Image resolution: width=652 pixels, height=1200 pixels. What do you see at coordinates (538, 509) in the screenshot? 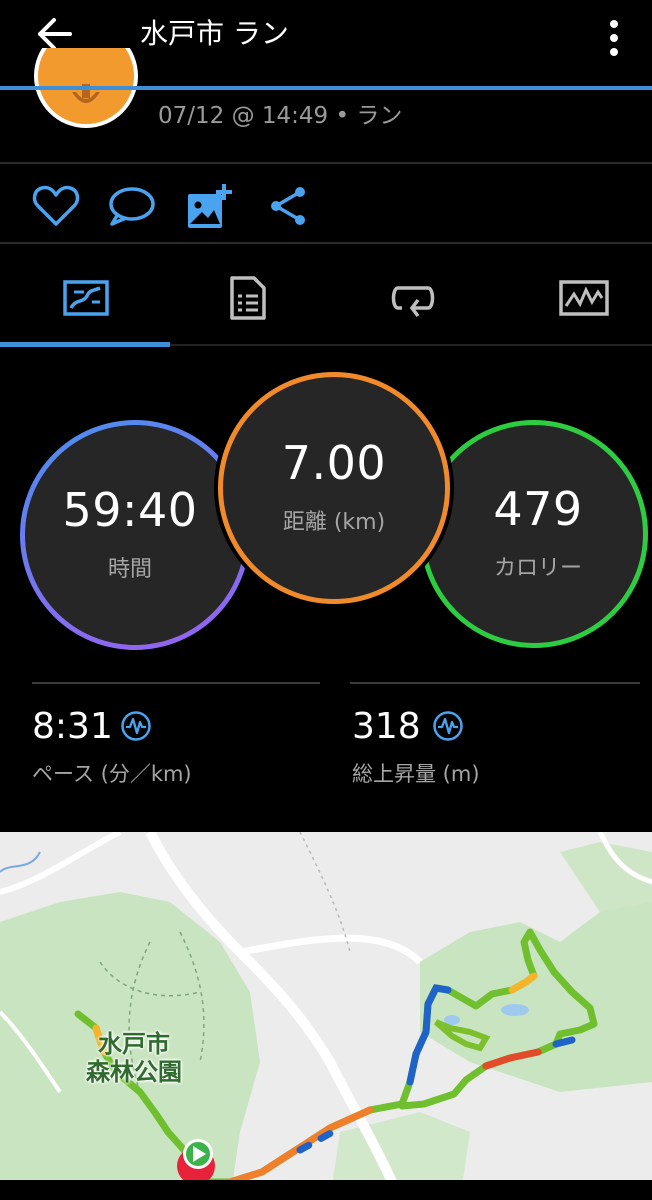
I see `calories-value: 479` at bounding box center [538, 509].